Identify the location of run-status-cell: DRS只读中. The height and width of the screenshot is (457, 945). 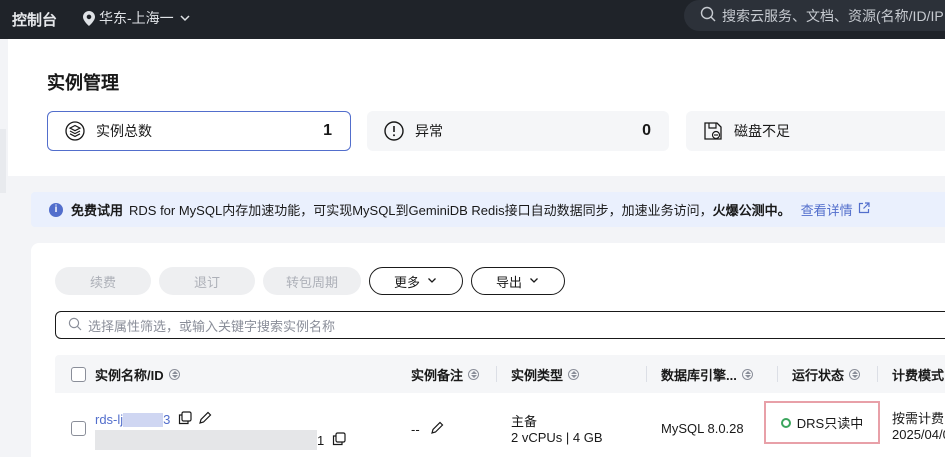
(822, 422).